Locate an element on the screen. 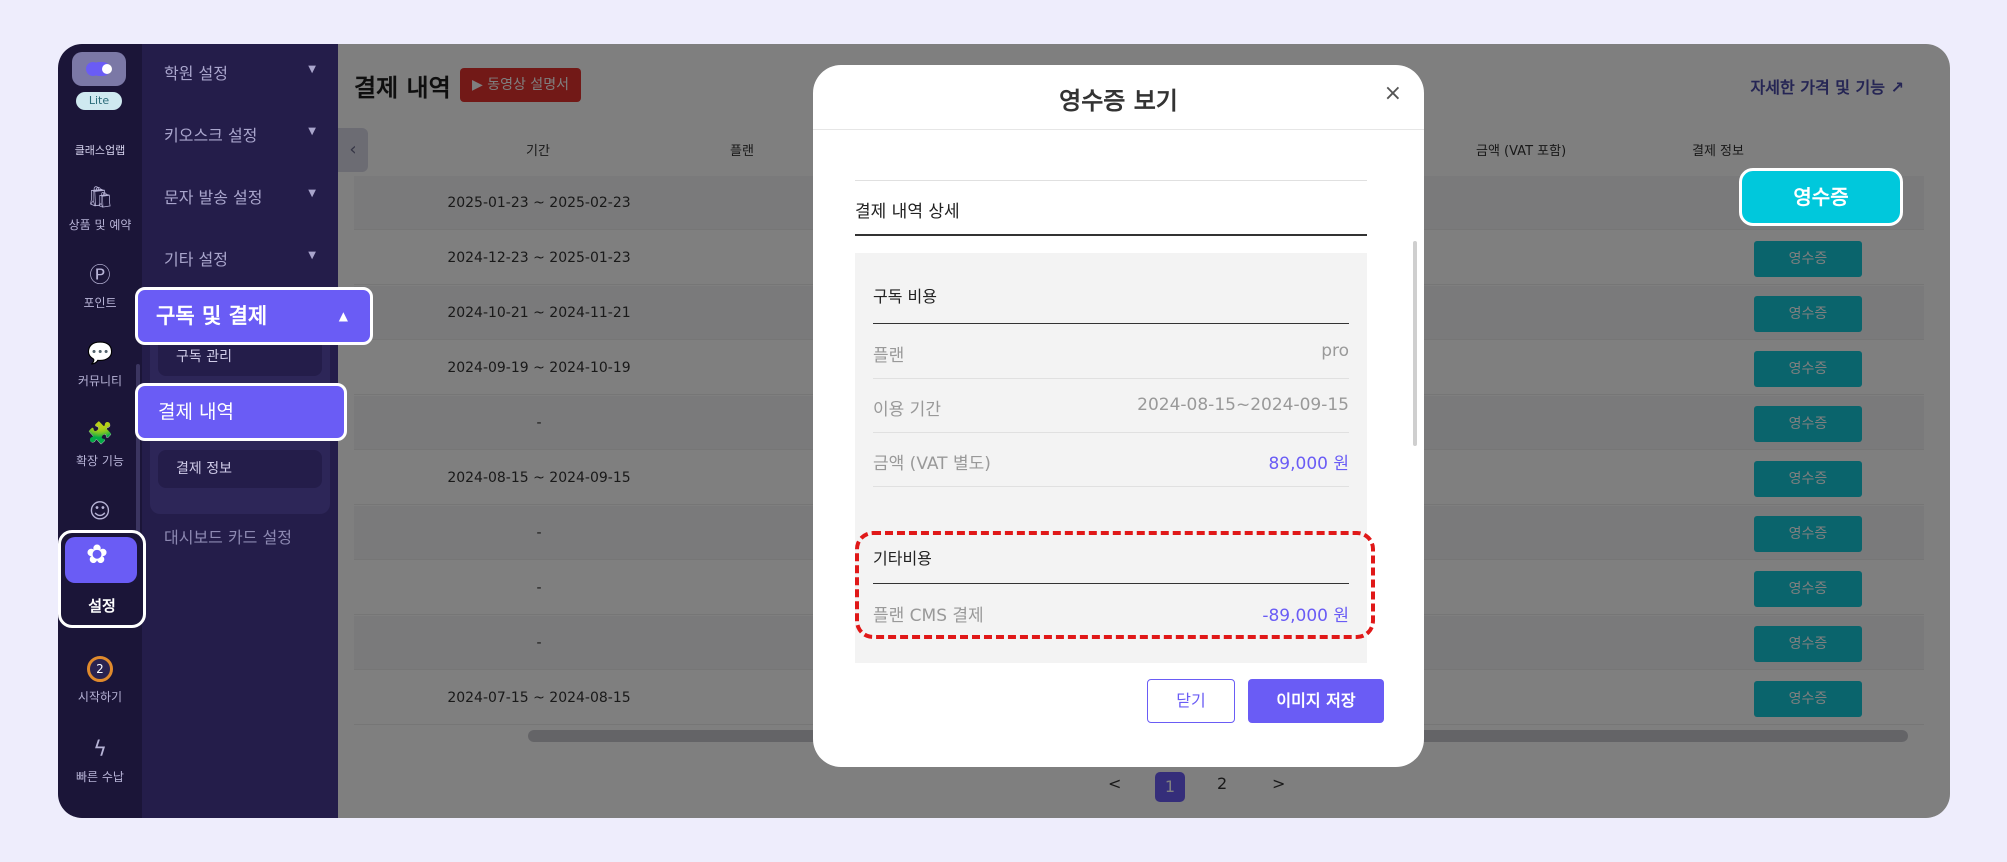 This screenshot has width=2007, height=862. rail-item-community: 💬 커뮤니티 is located at coordinates (100, 364).